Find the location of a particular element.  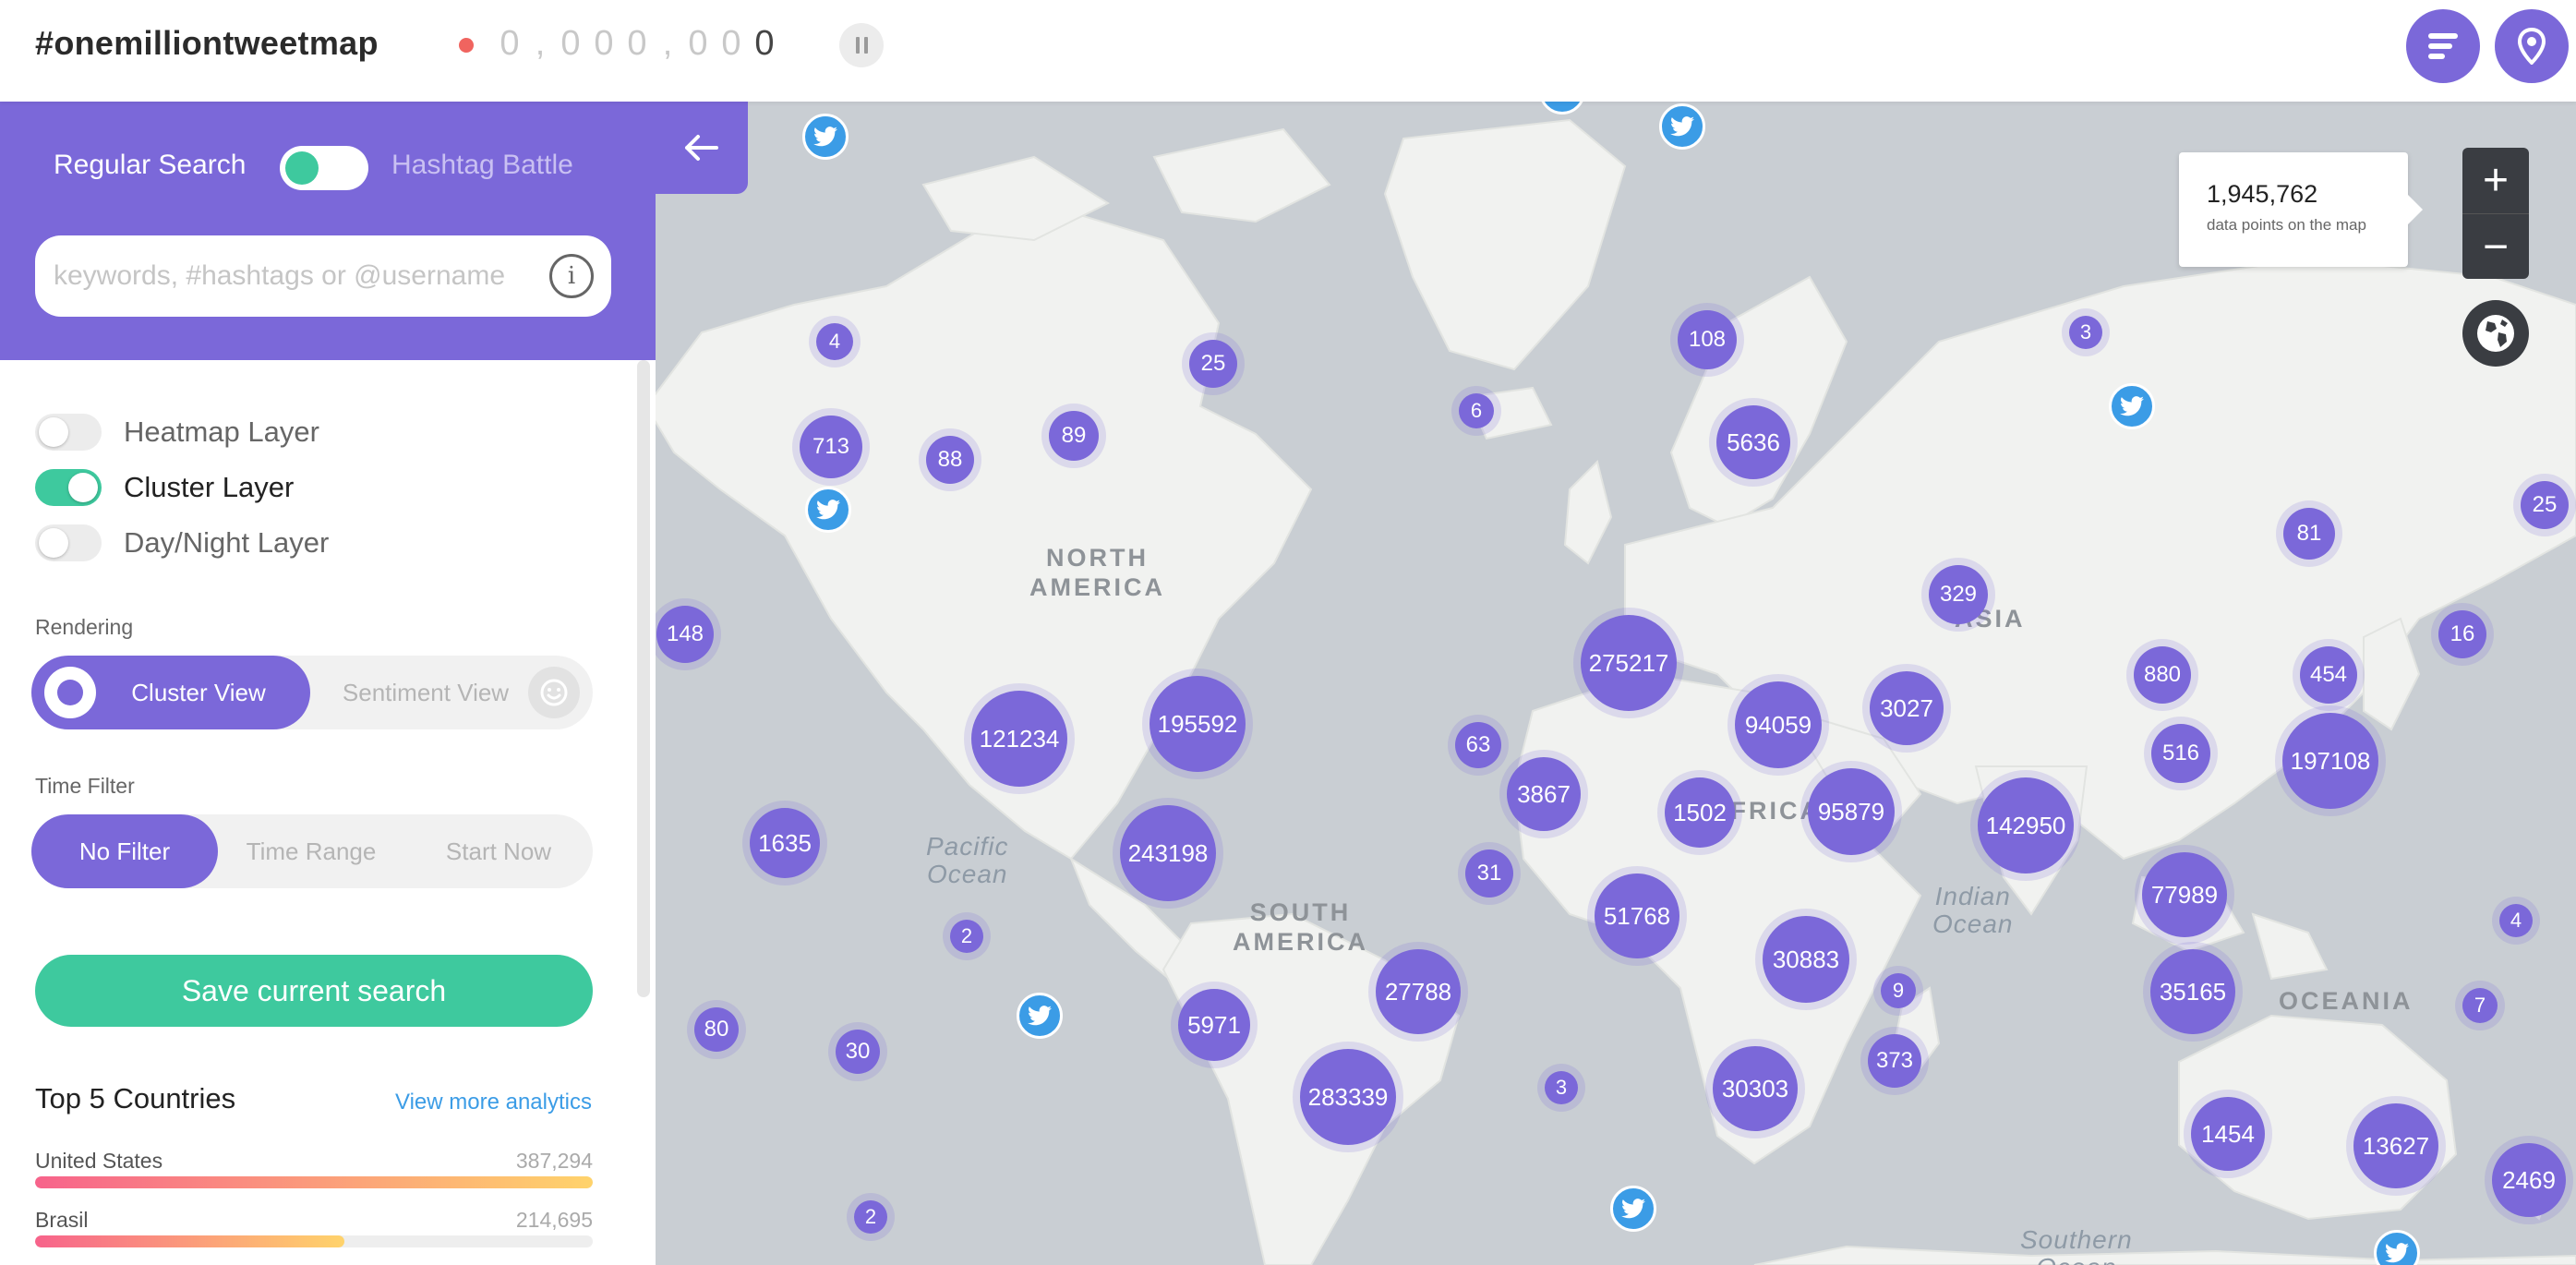

cluster-marker: 95879 is located at coordinates (1851, 811).